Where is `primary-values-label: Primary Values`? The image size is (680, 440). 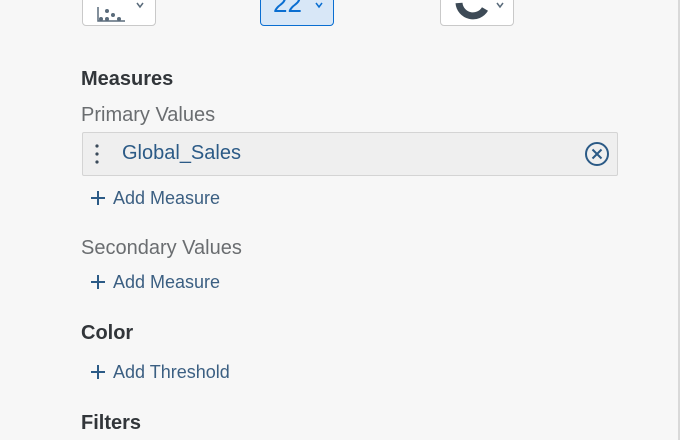 primary-values-label: Primary Values is located at coordinates (148, 115).